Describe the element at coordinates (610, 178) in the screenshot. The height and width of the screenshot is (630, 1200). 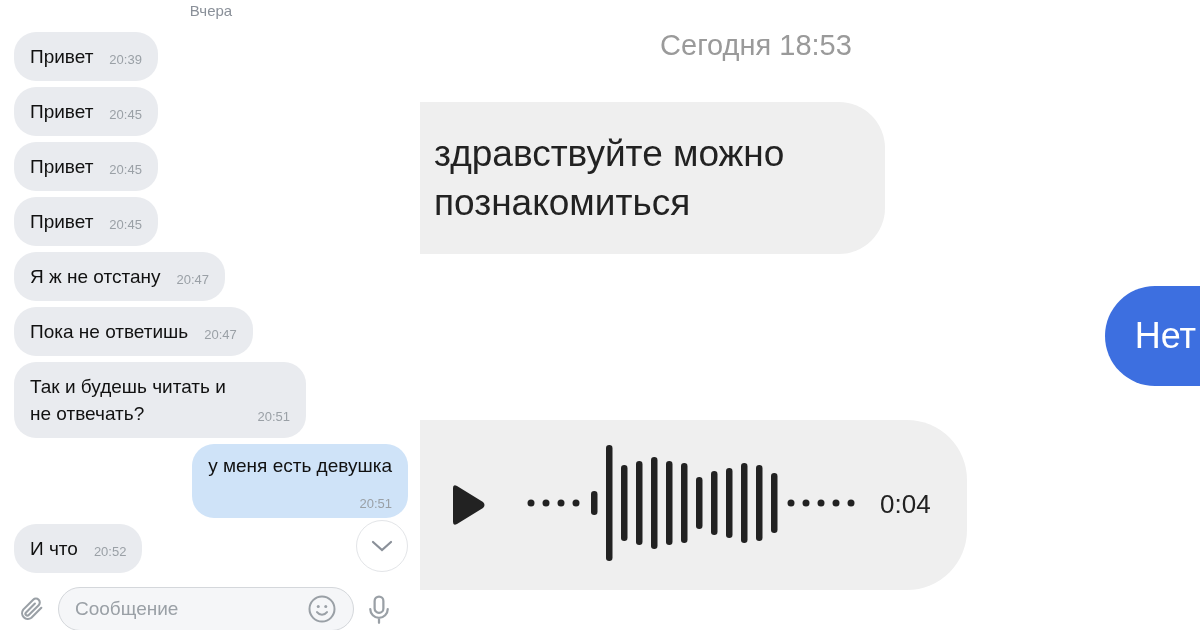
I see `message-text: здравствуйте можно познакомиться` at that location.